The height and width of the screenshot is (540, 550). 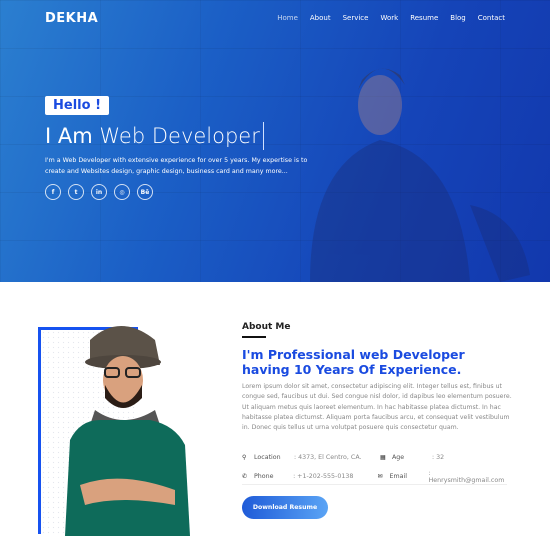 What do you see at coordinates (53, 192) in the screenshot?
I see `facebook-icon: f` at bounding box center [53, 192].